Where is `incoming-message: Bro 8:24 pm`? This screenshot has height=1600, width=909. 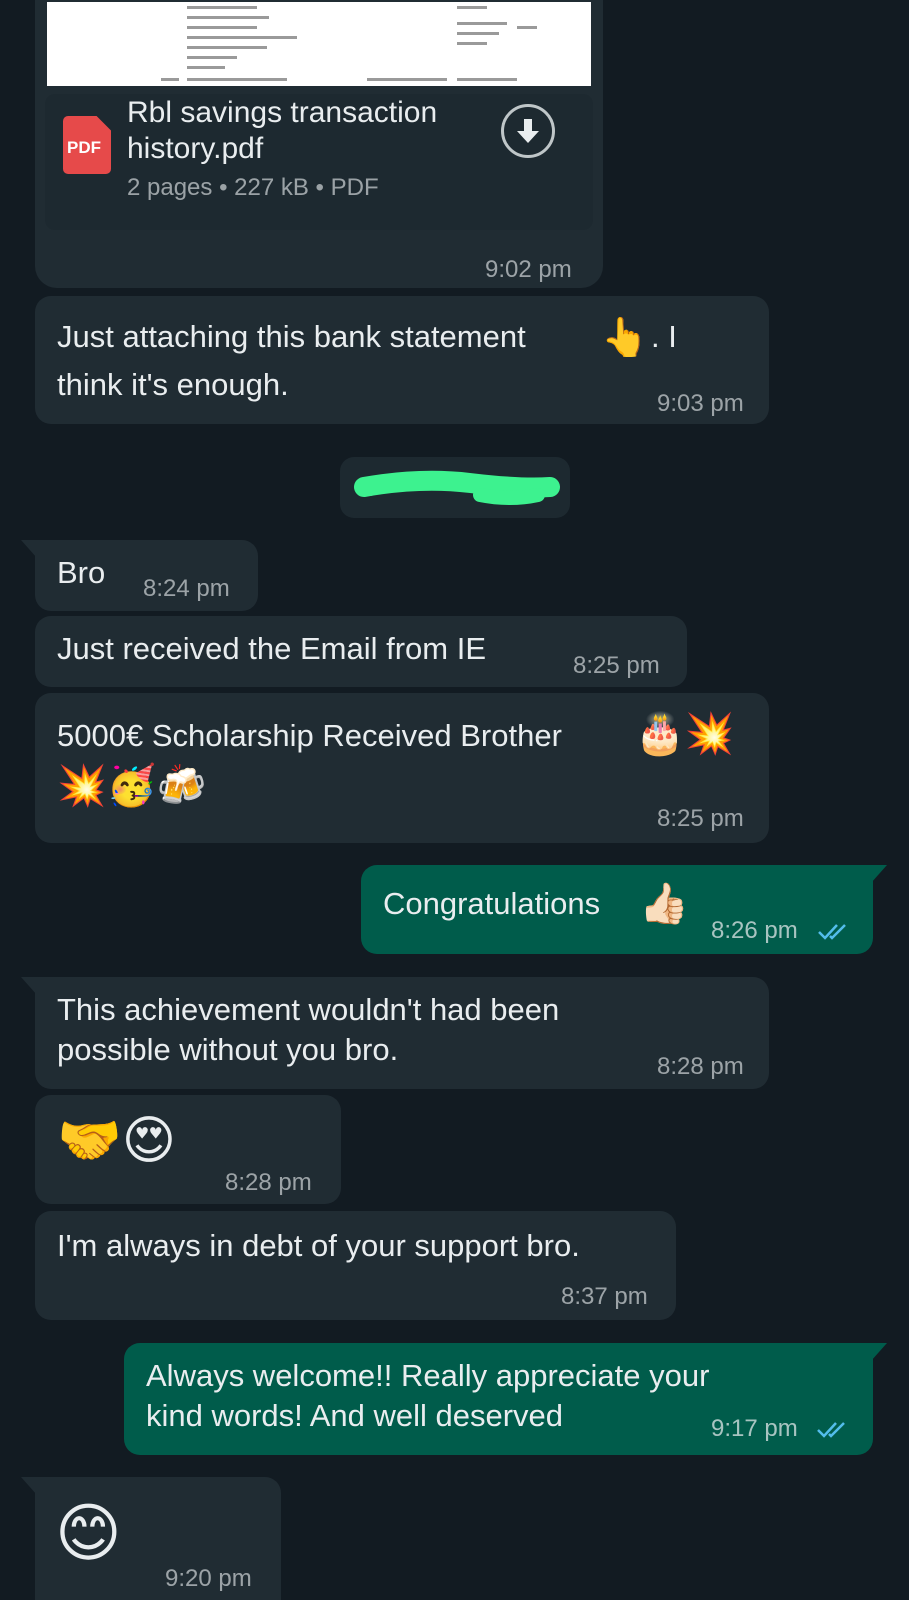 incoming-message: Bro 8:24 pm is located at coordinates (139, 575).